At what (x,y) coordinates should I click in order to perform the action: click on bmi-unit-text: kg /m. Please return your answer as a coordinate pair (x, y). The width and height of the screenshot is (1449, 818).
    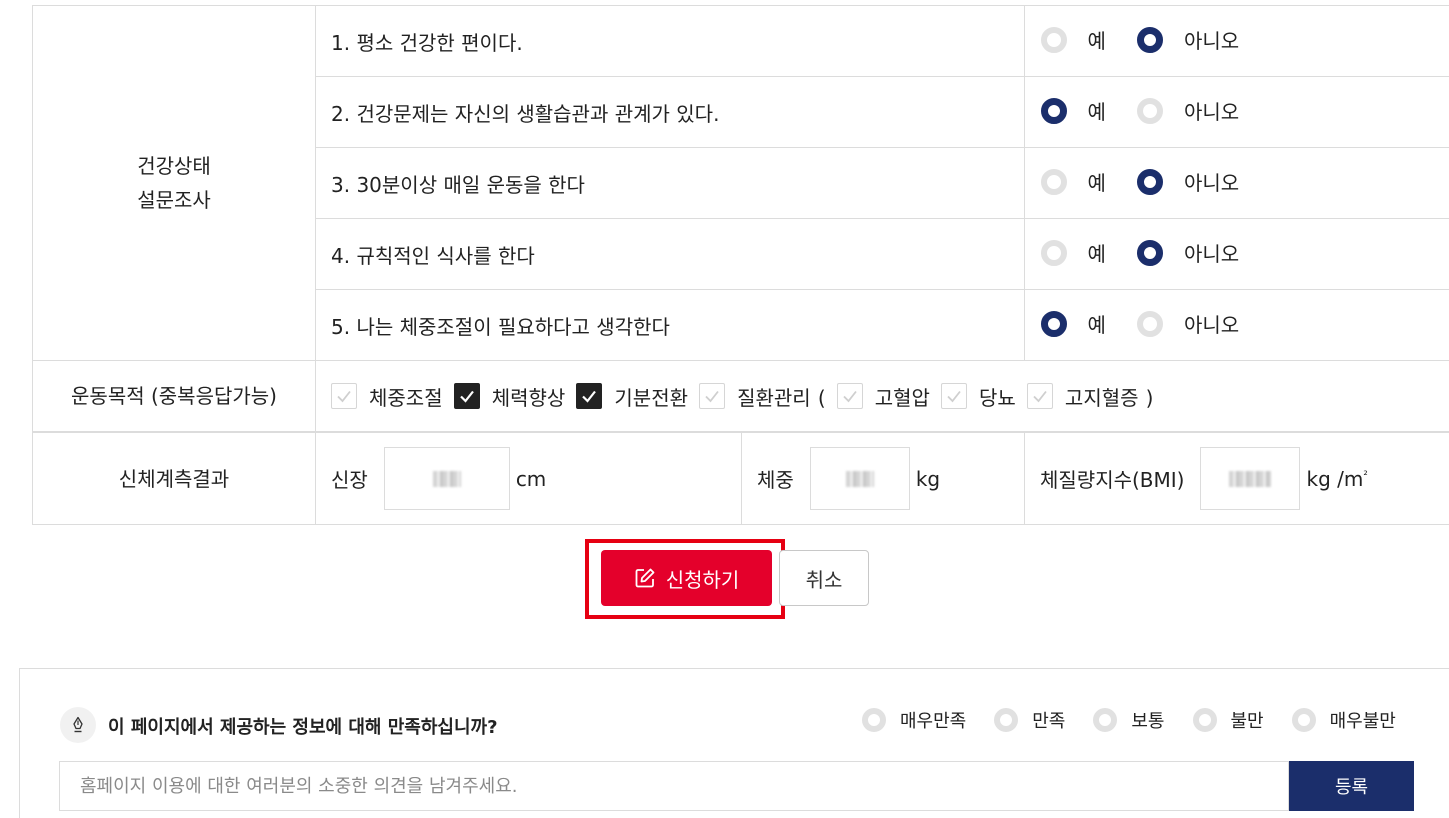
    Looking at the image, I should click on (1335, 478).